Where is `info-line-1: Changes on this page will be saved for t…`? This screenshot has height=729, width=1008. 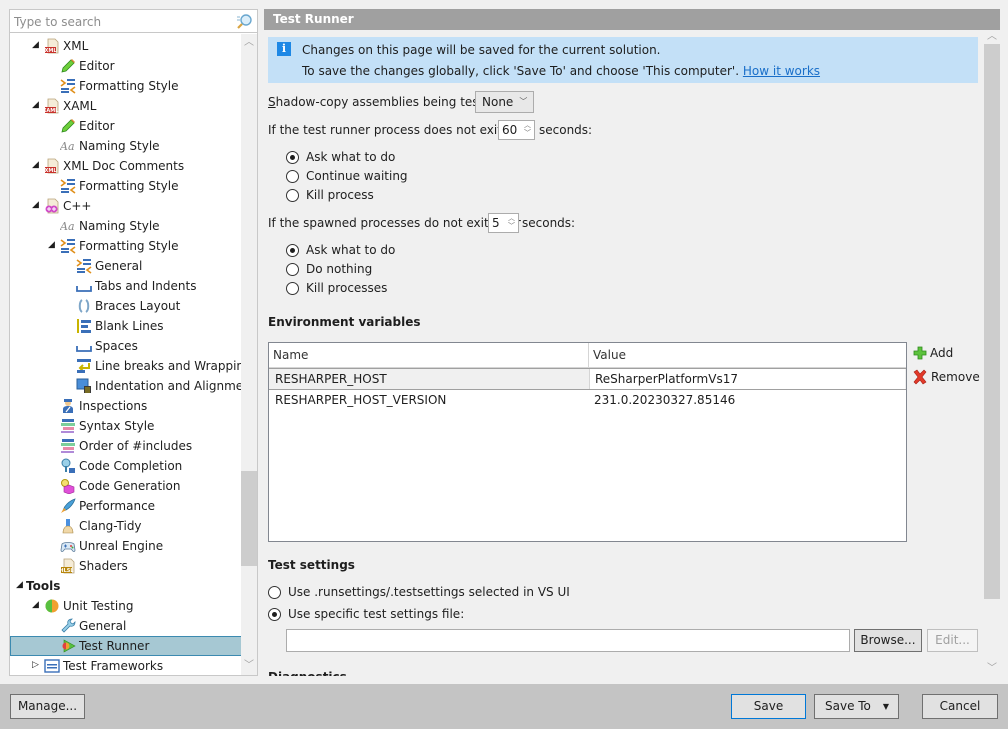
info-line-1: Changes on this page will be saved for t… is located at coordinates (481, 50).